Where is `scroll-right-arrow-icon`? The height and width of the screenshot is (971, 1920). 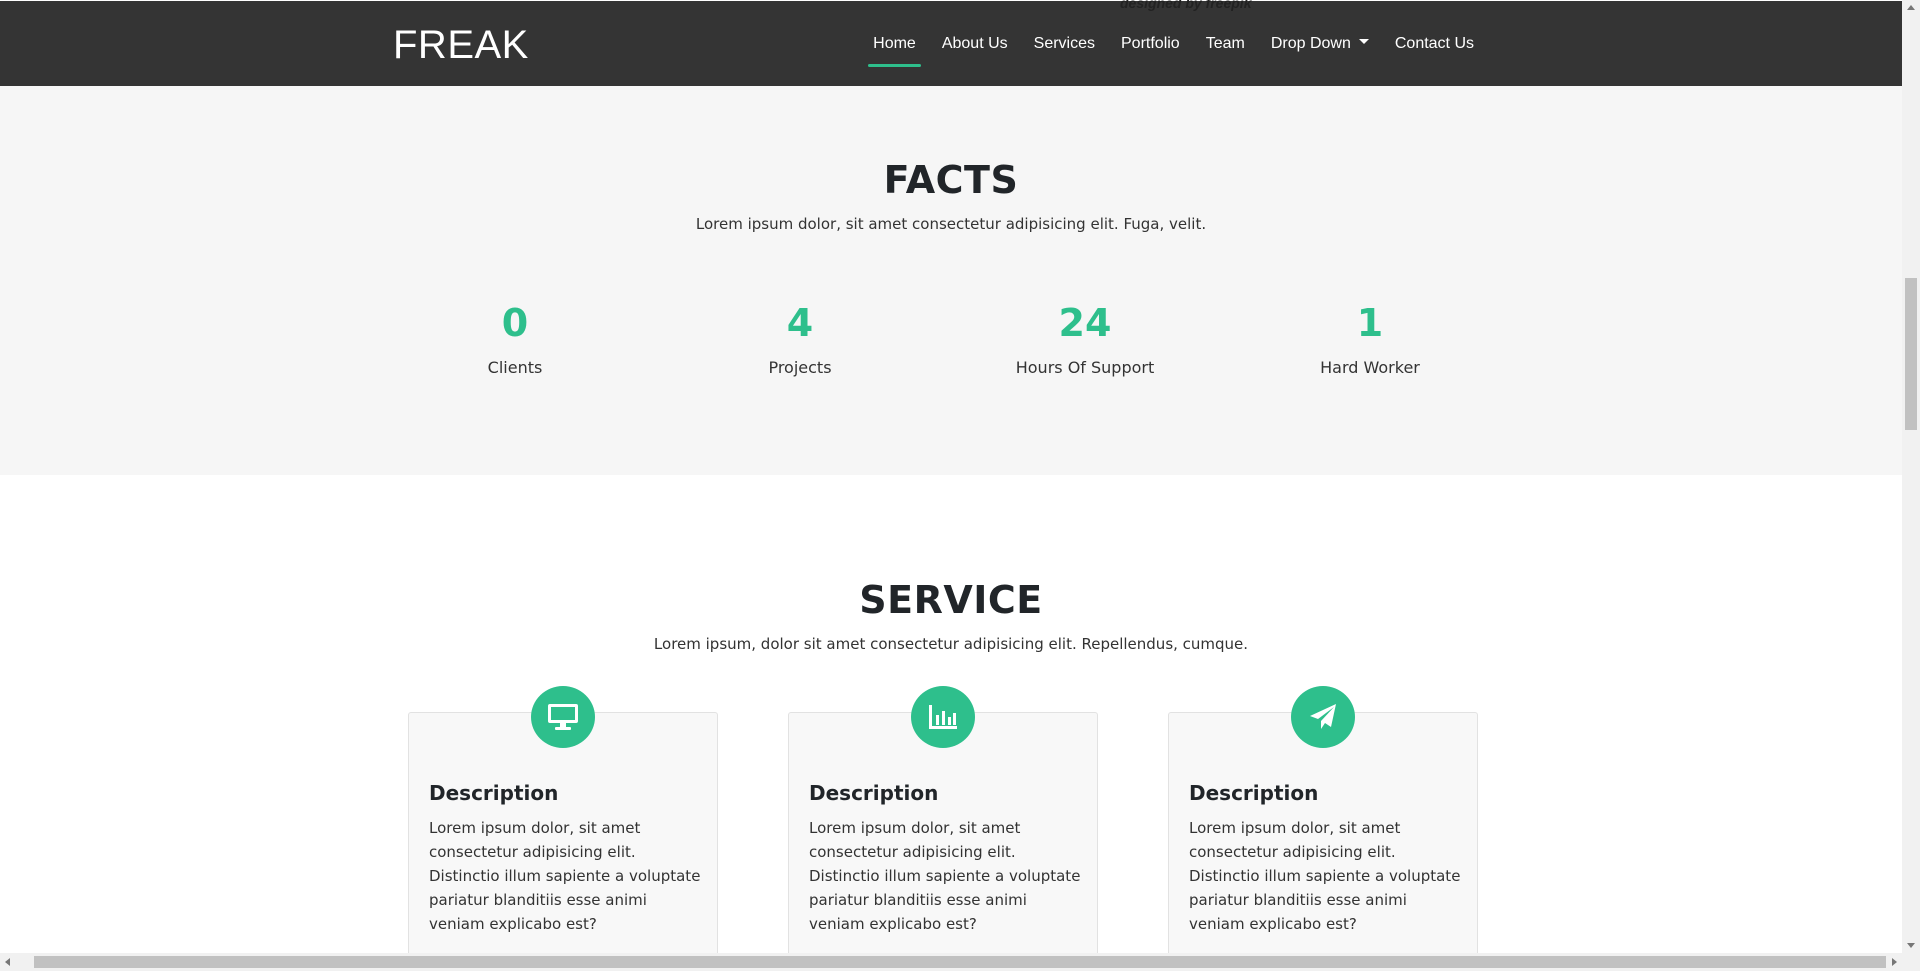 scroll-right-arrow-icon is located at coordinates (1894, 962).